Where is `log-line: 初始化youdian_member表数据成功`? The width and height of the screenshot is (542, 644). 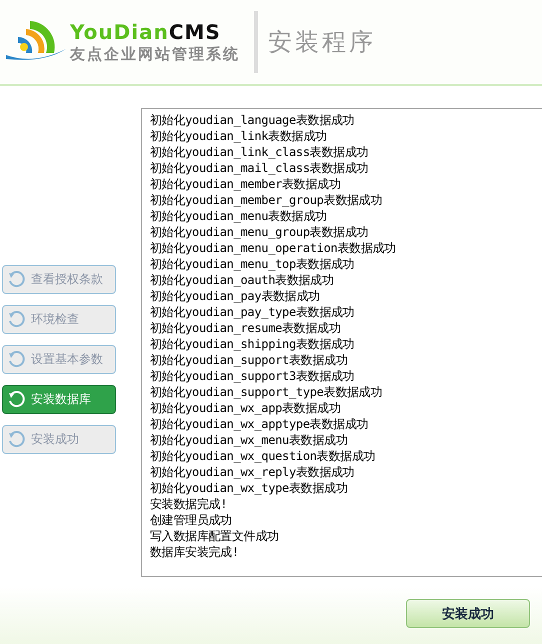 log-line: 初始化youdian_member表数据成功 is located at coordinates (245, 184).